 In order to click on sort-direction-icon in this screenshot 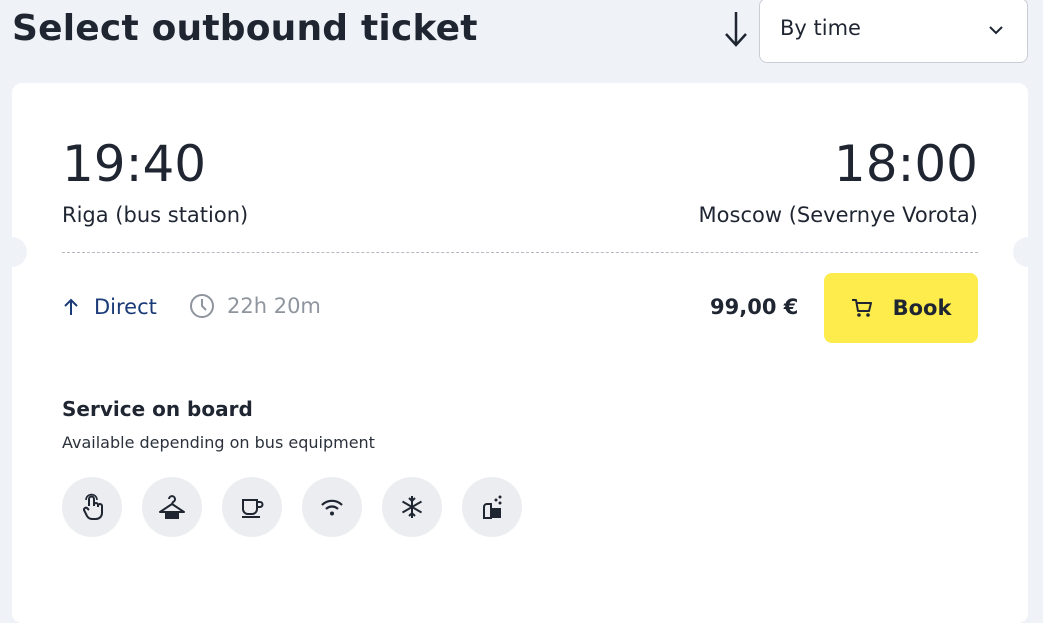, I will do `click(736, 29)`.